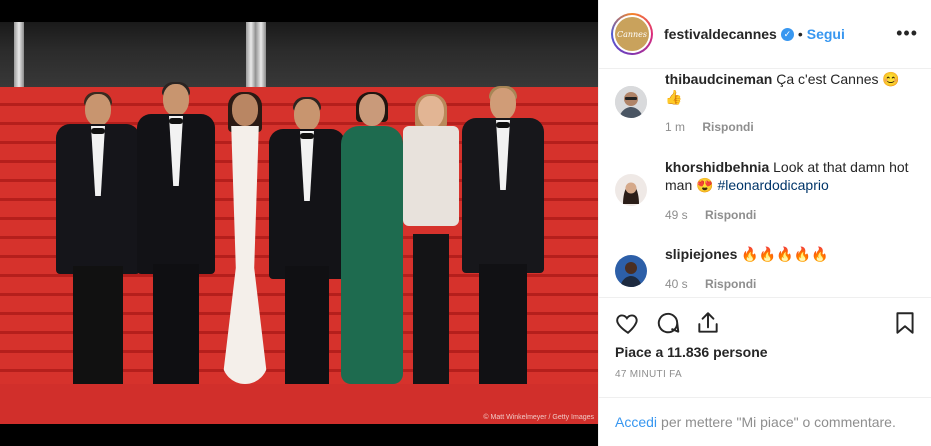 The image size is (931, 446). Describe the element at coordinates (785, 254) in the screenshot. I see `comment-body: 🔥🔥🔥🔥🔥` at that location.